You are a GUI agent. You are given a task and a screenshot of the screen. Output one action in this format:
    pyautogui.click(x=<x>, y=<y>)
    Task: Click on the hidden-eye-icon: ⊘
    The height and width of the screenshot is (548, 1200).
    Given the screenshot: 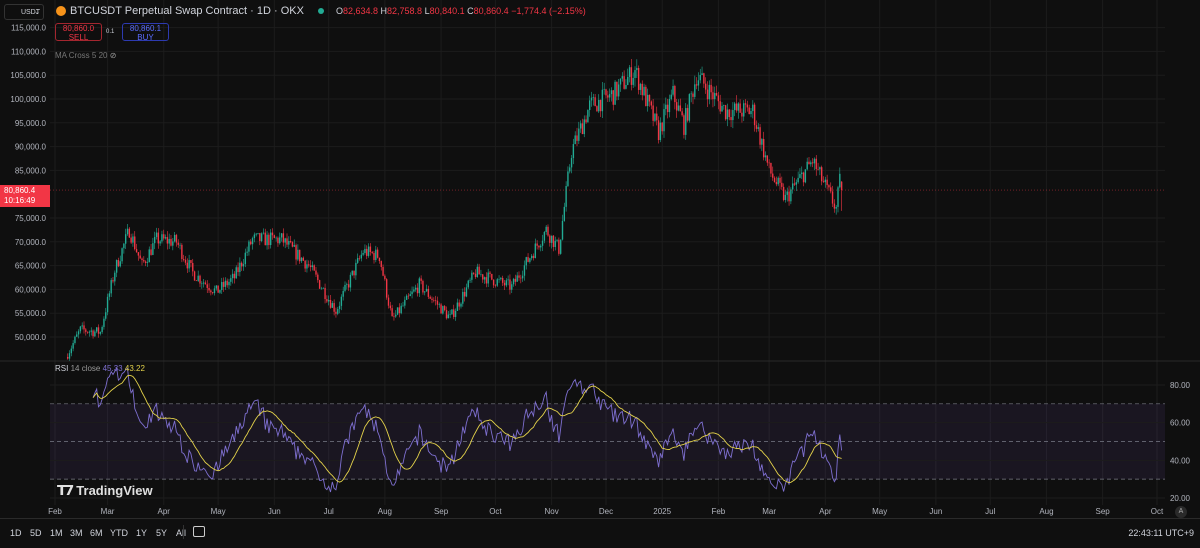 What is the action you would take?
    pyautogui.click(x=113, y=55)
    